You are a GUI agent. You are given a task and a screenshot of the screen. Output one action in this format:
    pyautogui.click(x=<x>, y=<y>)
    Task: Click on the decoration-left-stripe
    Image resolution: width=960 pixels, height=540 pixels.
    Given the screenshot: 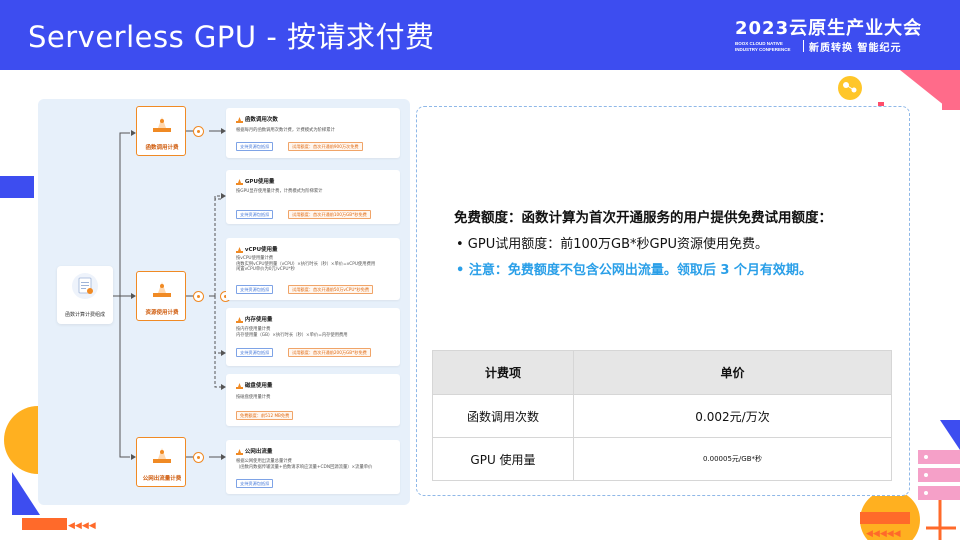 What is the action you would take?
    pyautogui.click(x=17, y=187)
    